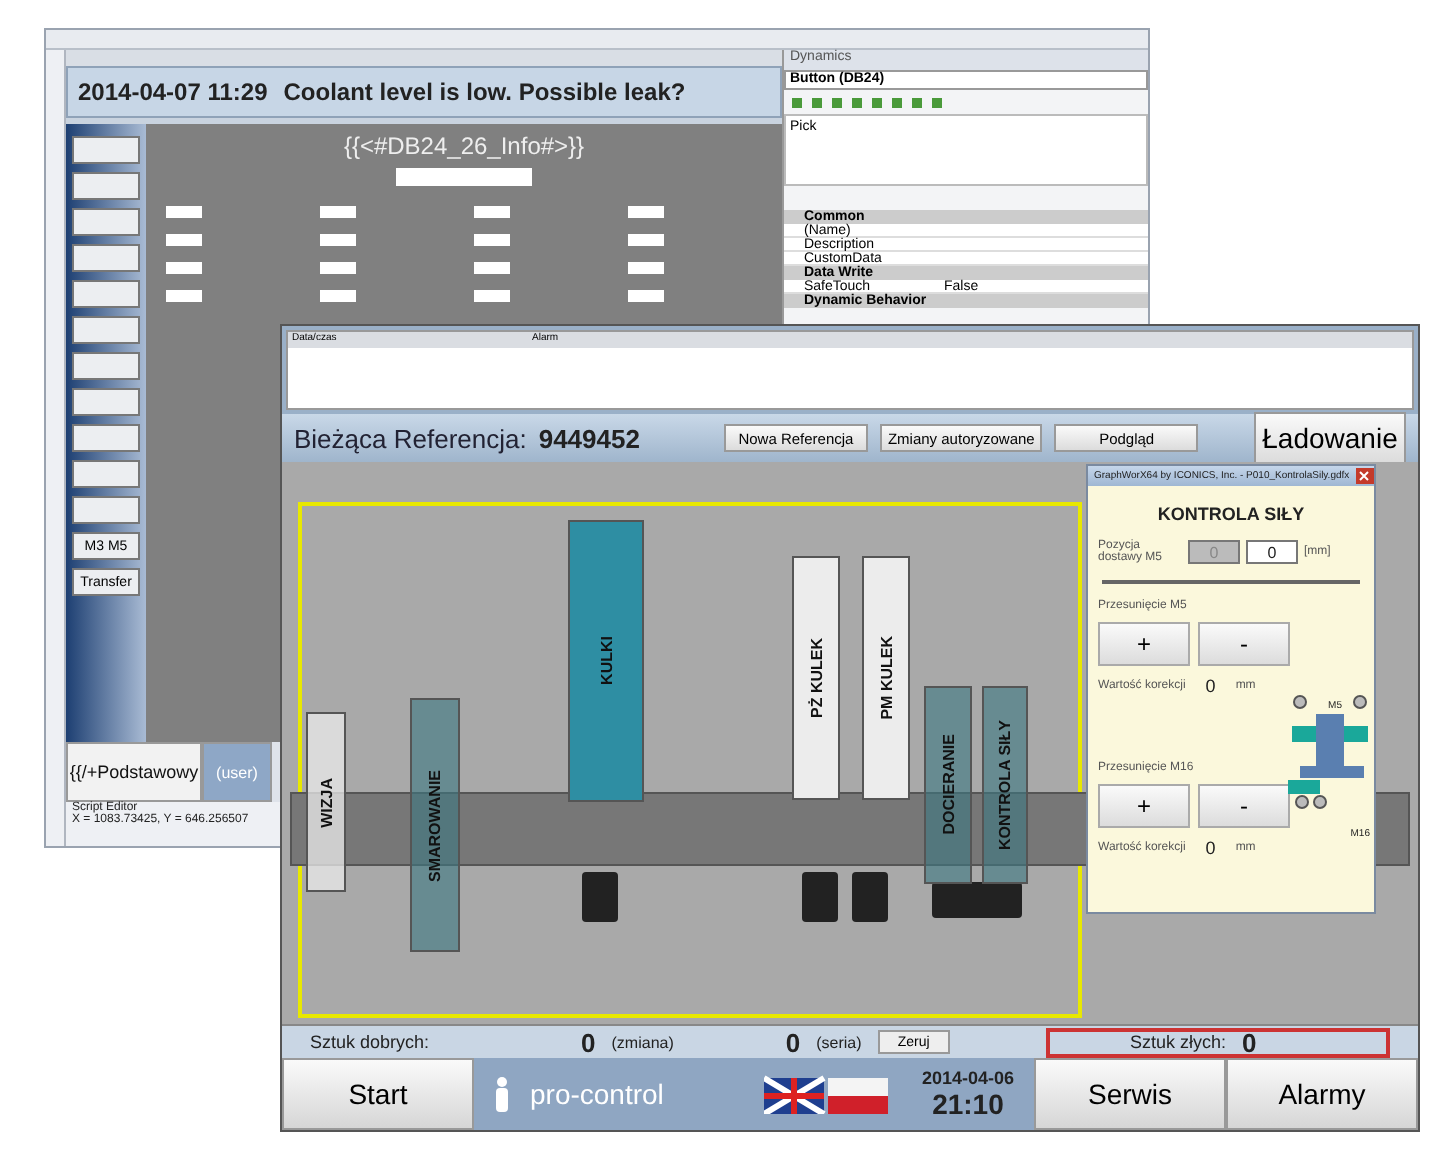  What do you see at coordinates (1231, 514) in the screenshot?
I see `dialog-heading: KONTROLA SIŁY` at bounding box center [1231, 514].